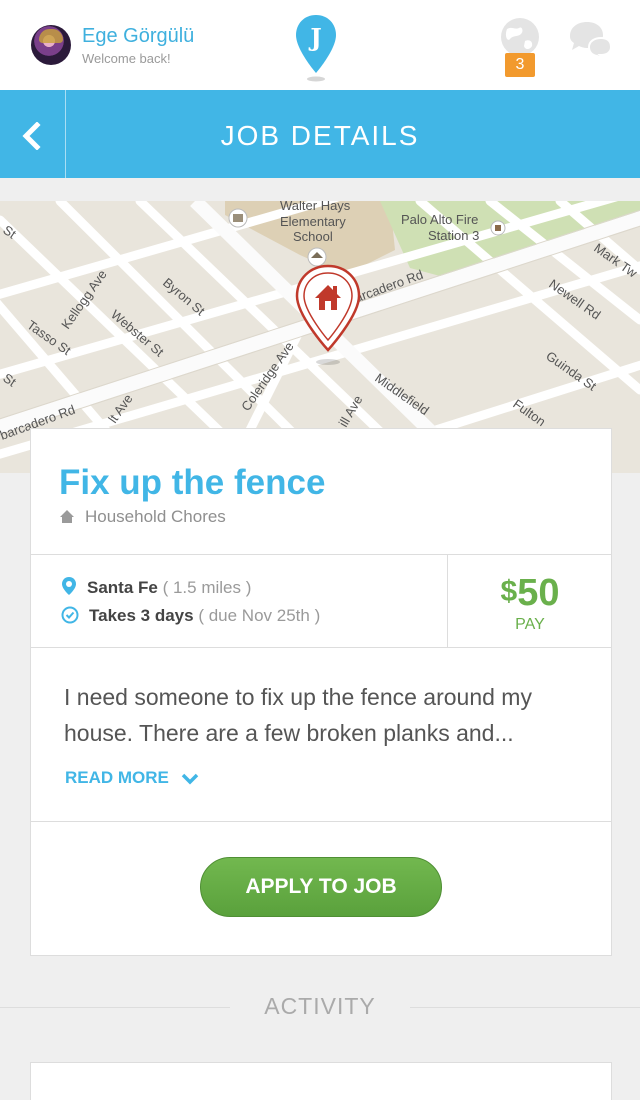  What do you see at coordinates (67, 516) in the screenshot?
I see `home-icon` at bounding box center [67, 516].